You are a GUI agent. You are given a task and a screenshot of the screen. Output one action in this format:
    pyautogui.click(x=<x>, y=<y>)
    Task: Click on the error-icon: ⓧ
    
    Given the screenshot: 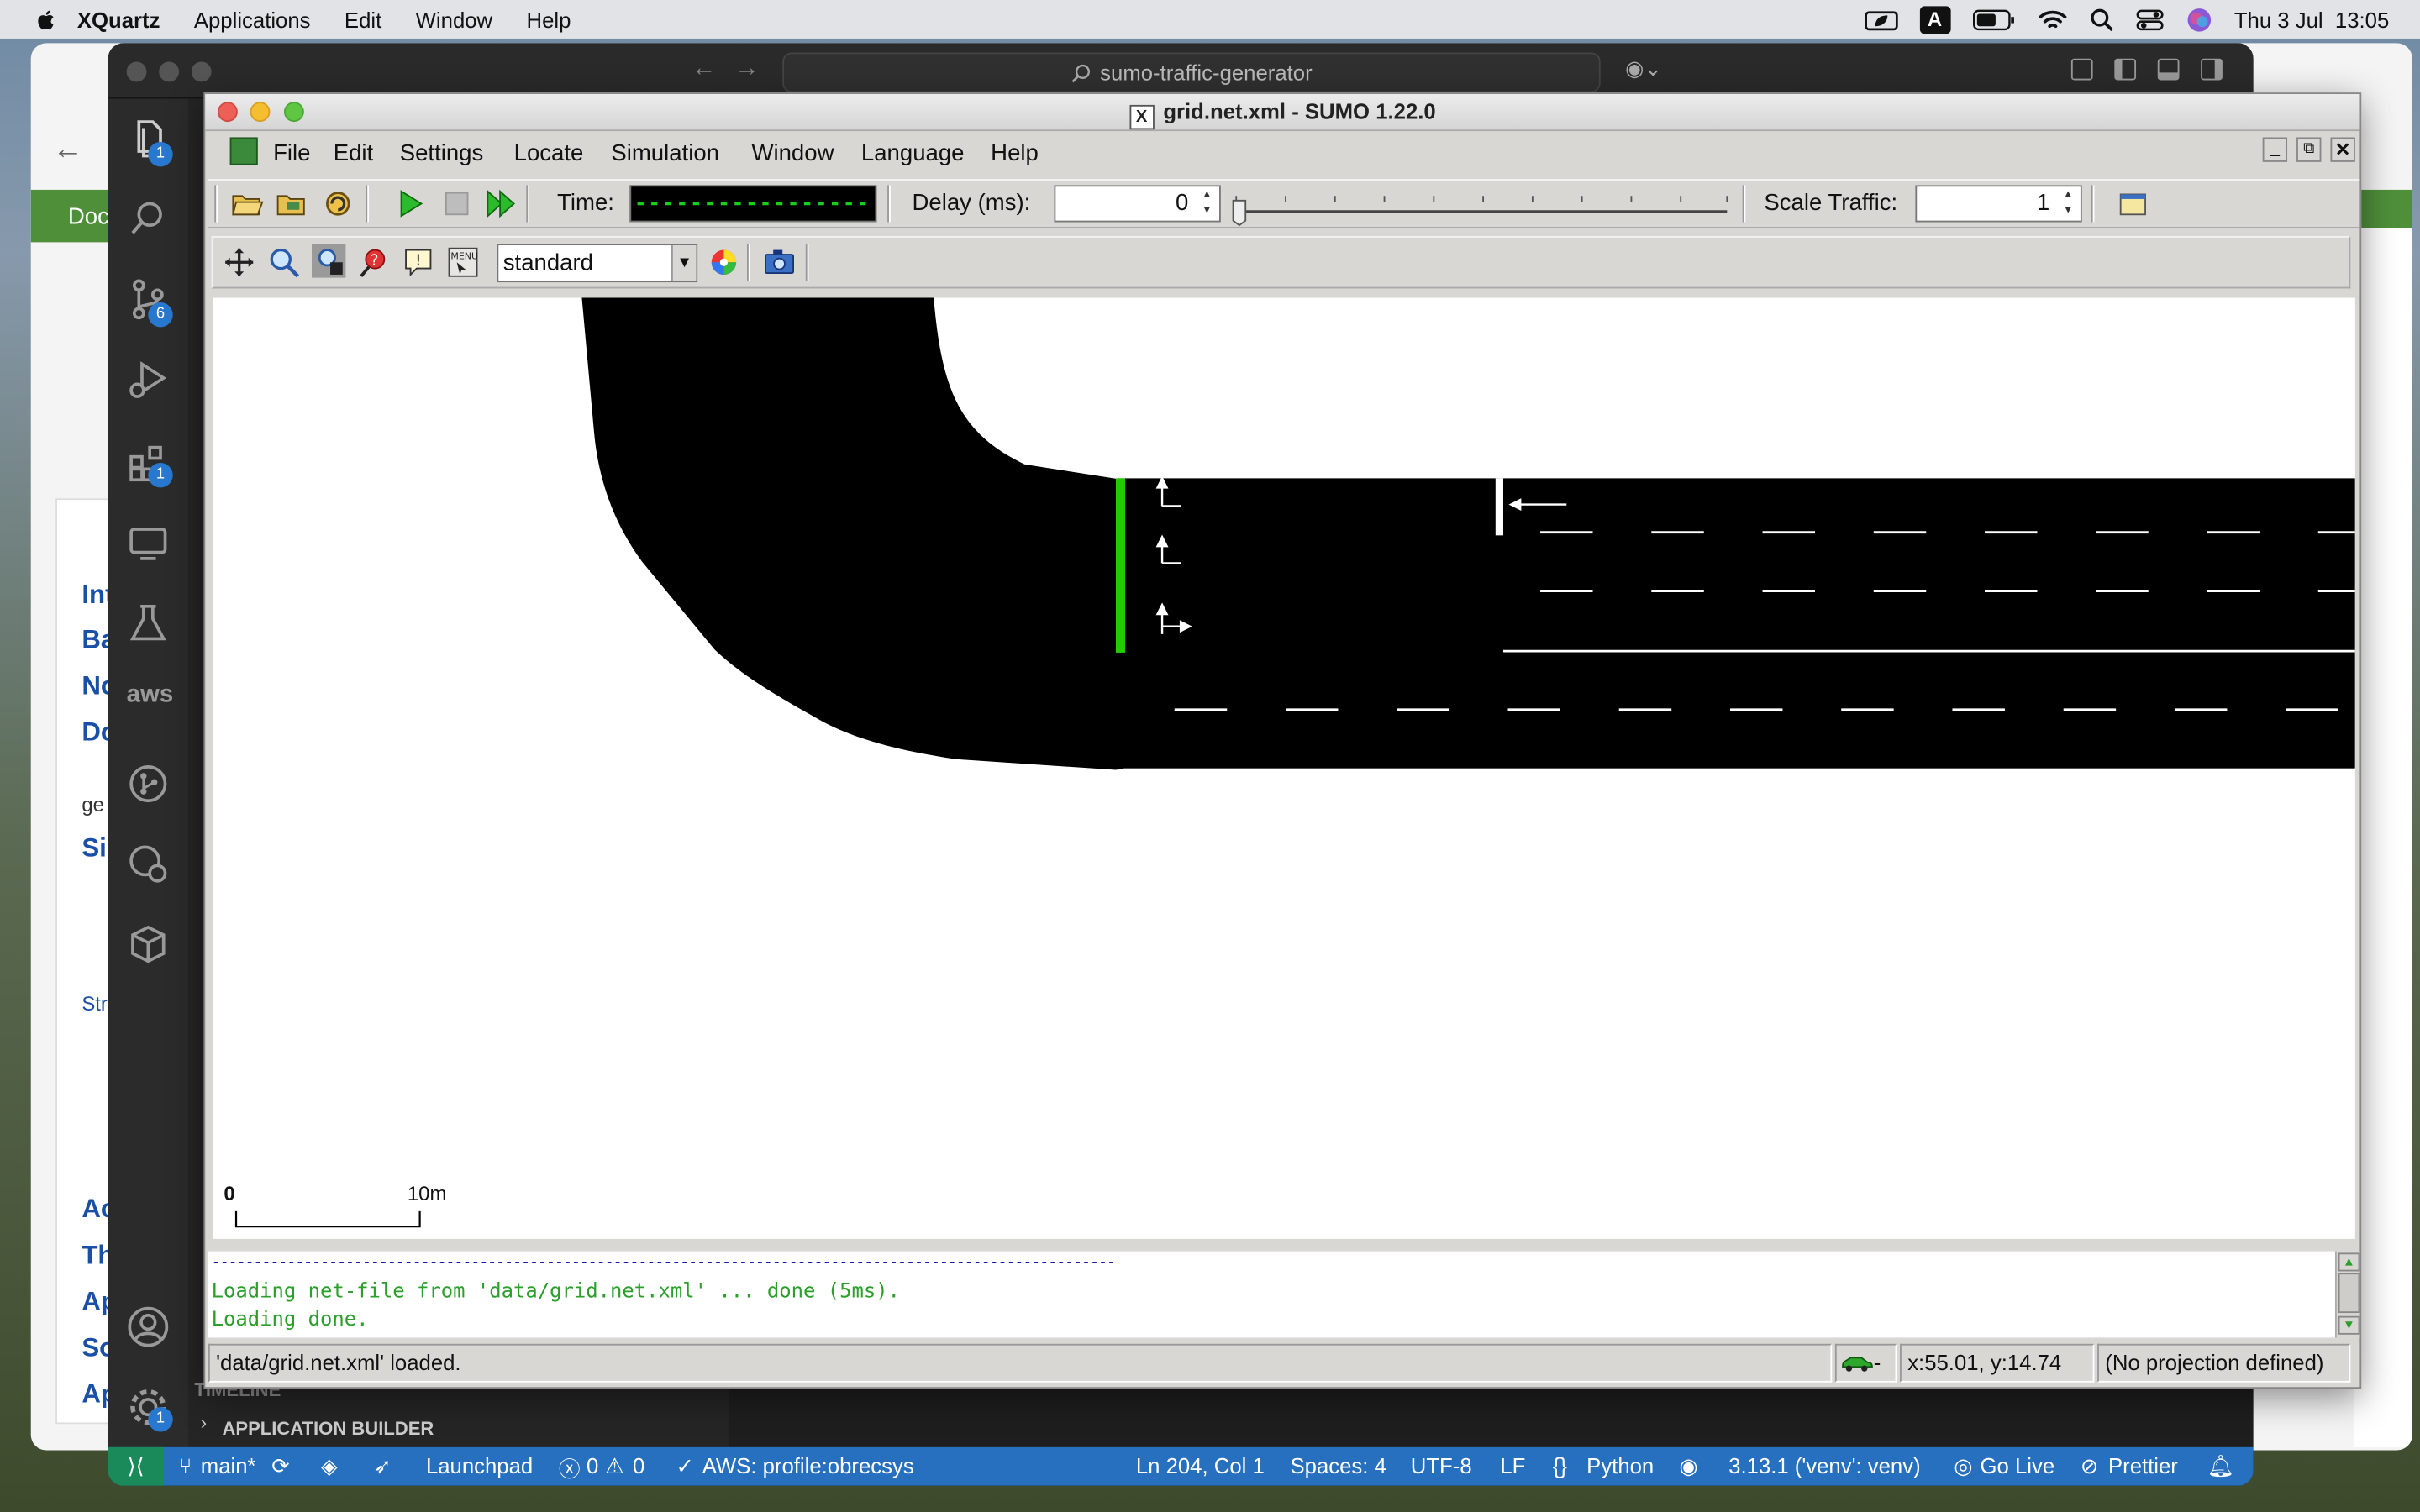 What is the action you would take?
    pyautogui.click(x=570, y=1468)
    